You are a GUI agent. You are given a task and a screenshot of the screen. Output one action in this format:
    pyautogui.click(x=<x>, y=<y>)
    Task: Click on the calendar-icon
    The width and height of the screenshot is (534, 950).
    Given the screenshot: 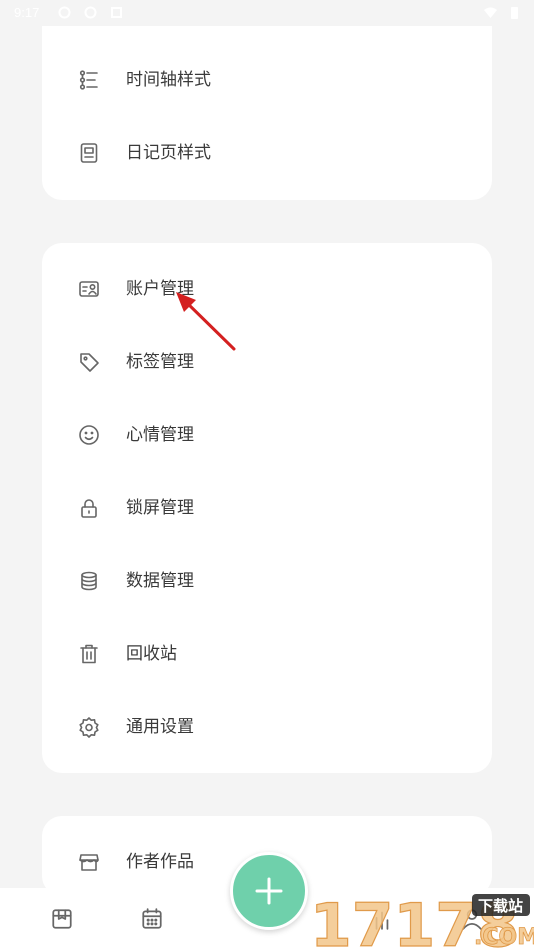 What is the action you would take?
    pyautogui.click(x=152, y=919)
    